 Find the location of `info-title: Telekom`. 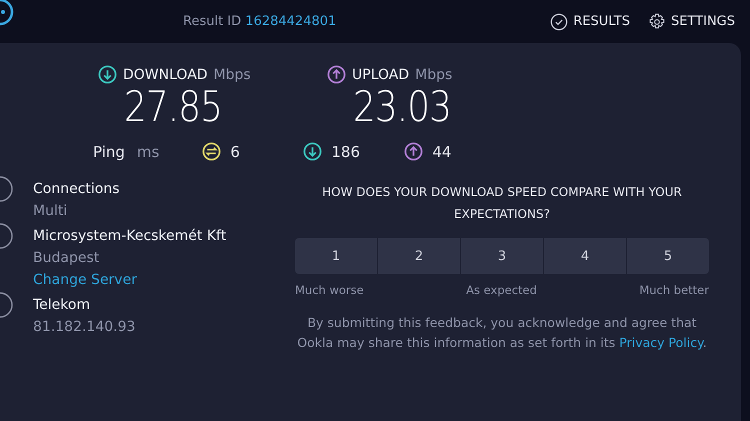

info-title: Telekom is located at coordinates (62, 305).